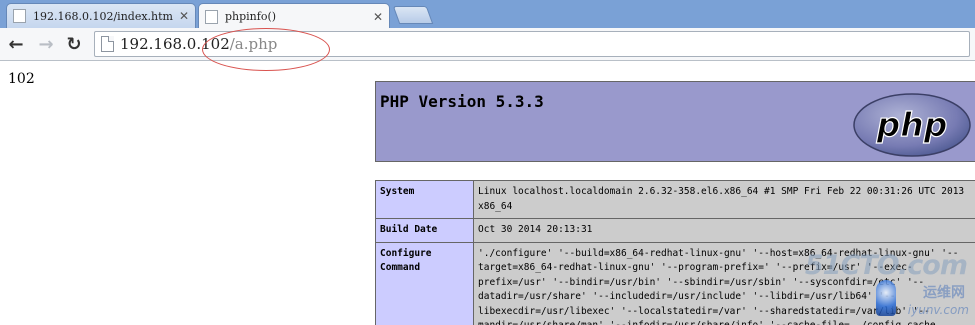  I want to click on tab-title: 192.168.0.102/index.htm, so click(103, 16).